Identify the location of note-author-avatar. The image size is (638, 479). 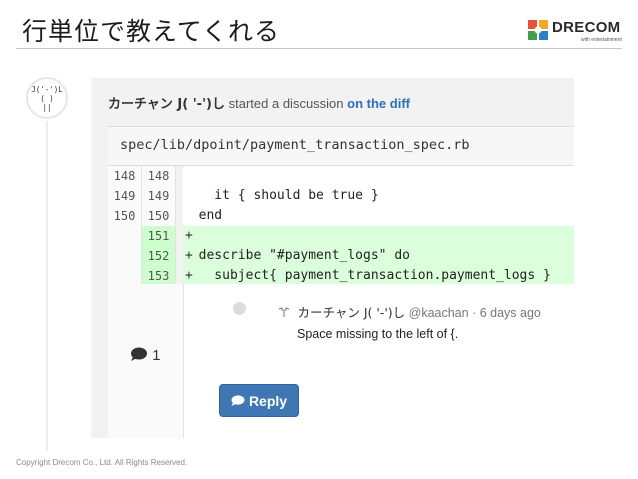
(239, 308).